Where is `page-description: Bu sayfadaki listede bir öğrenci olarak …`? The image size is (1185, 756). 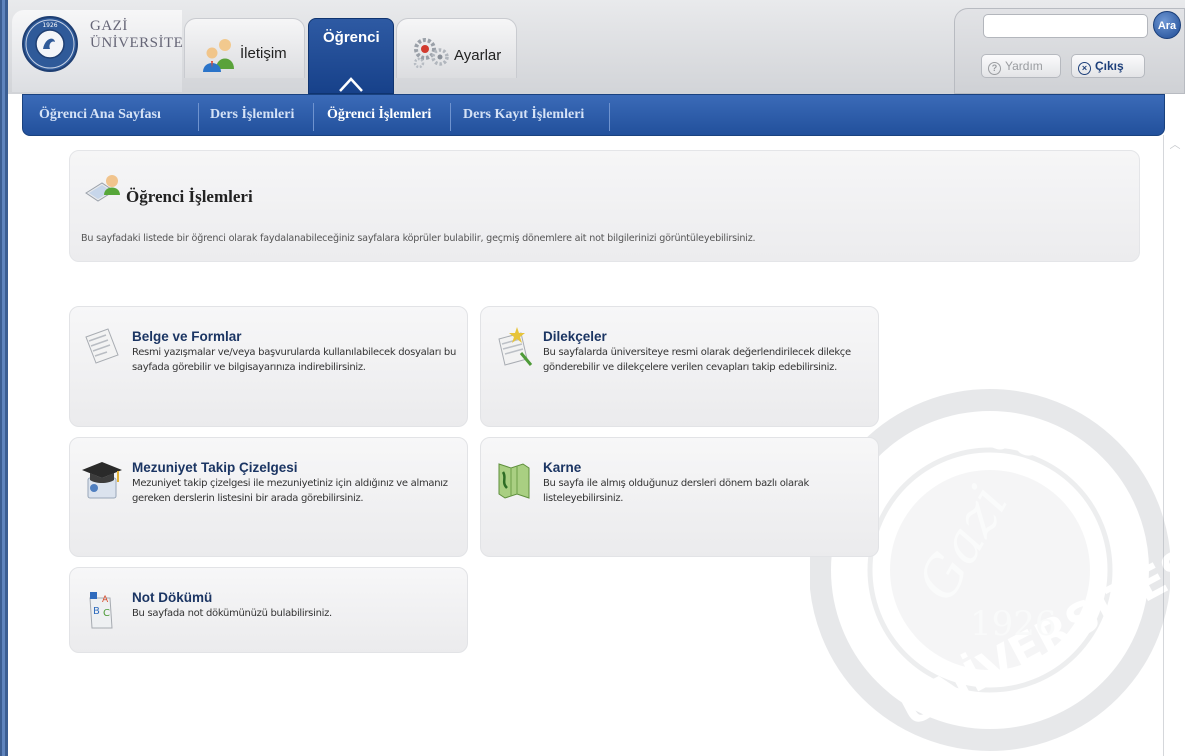
page-description: Bu sayfadaki listede bir öğrenci olarak … is located at coordinates (418, 238).